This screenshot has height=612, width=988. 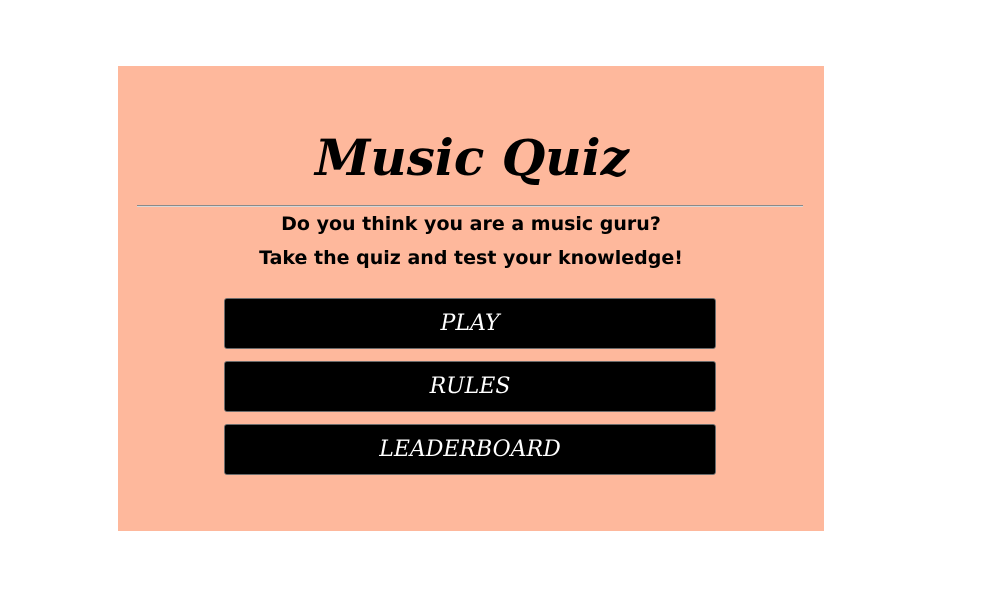 What do you see at coordinates (472, 157) in the screenshot?
I see `page-title: Music Quiz` at bounding box center [472, 157].